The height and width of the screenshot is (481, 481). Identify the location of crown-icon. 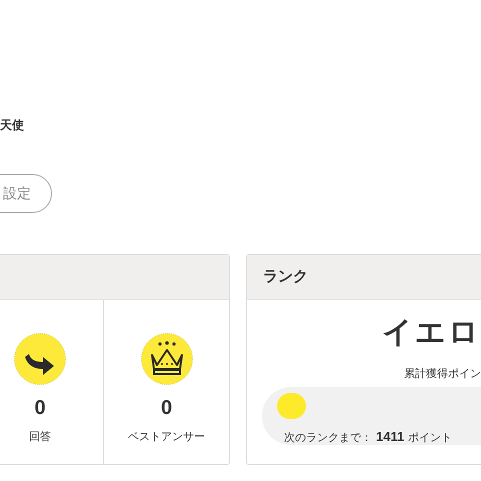
(166, 359).